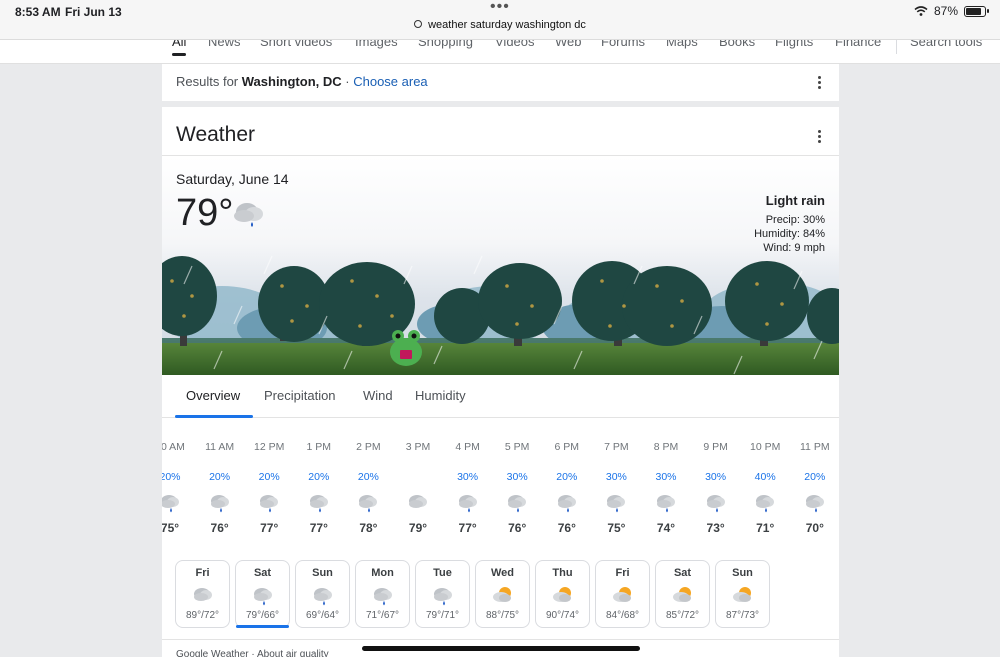  I want to click on frog-mascot-icon, so click(406, 348).